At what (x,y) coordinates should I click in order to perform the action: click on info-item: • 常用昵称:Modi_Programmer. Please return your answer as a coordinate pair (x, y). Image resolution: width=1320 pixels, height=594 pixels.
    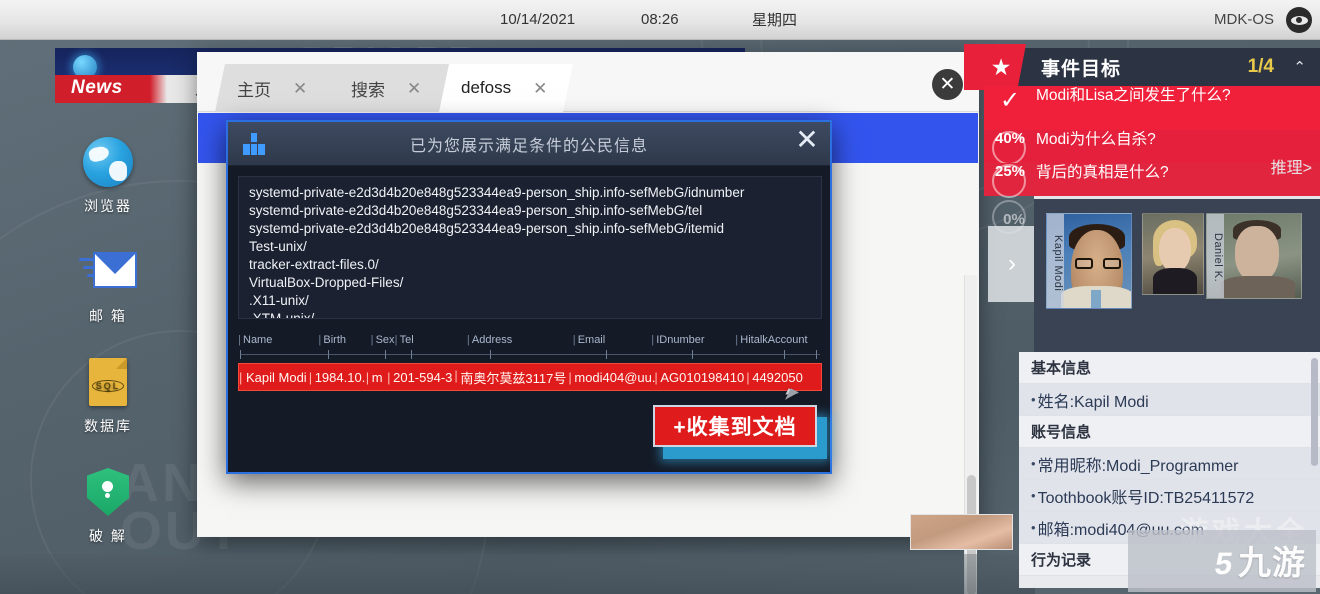
    Looking at the image, I should click on (1169, 464).